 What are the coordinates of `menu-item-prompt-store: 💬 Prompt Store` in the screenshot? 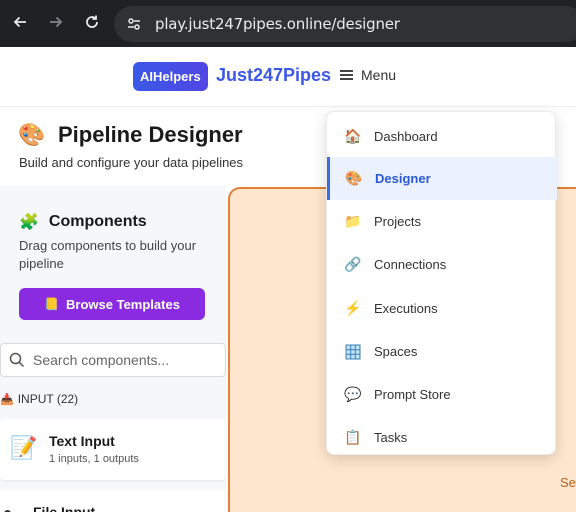 It's located at (442, 394).